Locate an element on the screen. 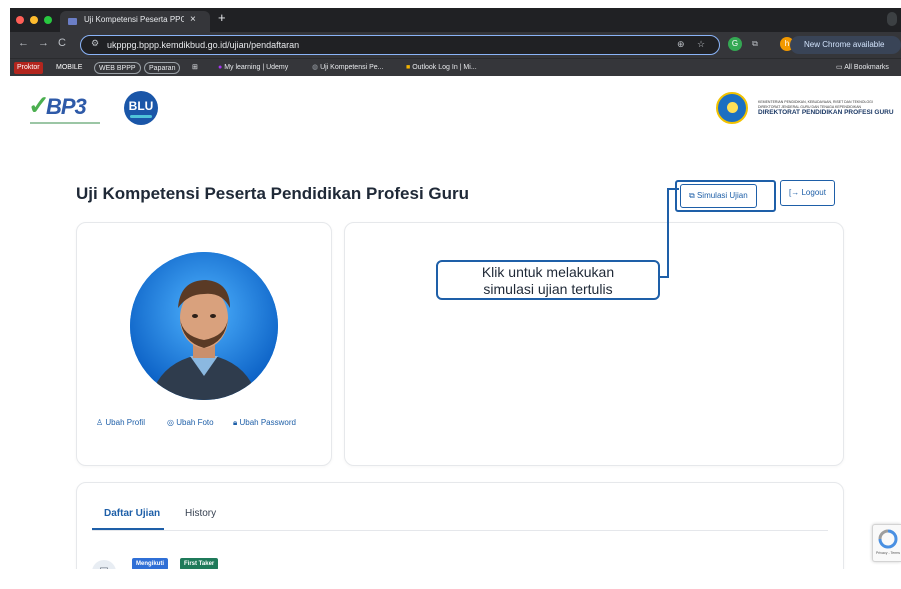 The image size is (901, 589). active-tab-indicator is located at coordinates (128, 529).